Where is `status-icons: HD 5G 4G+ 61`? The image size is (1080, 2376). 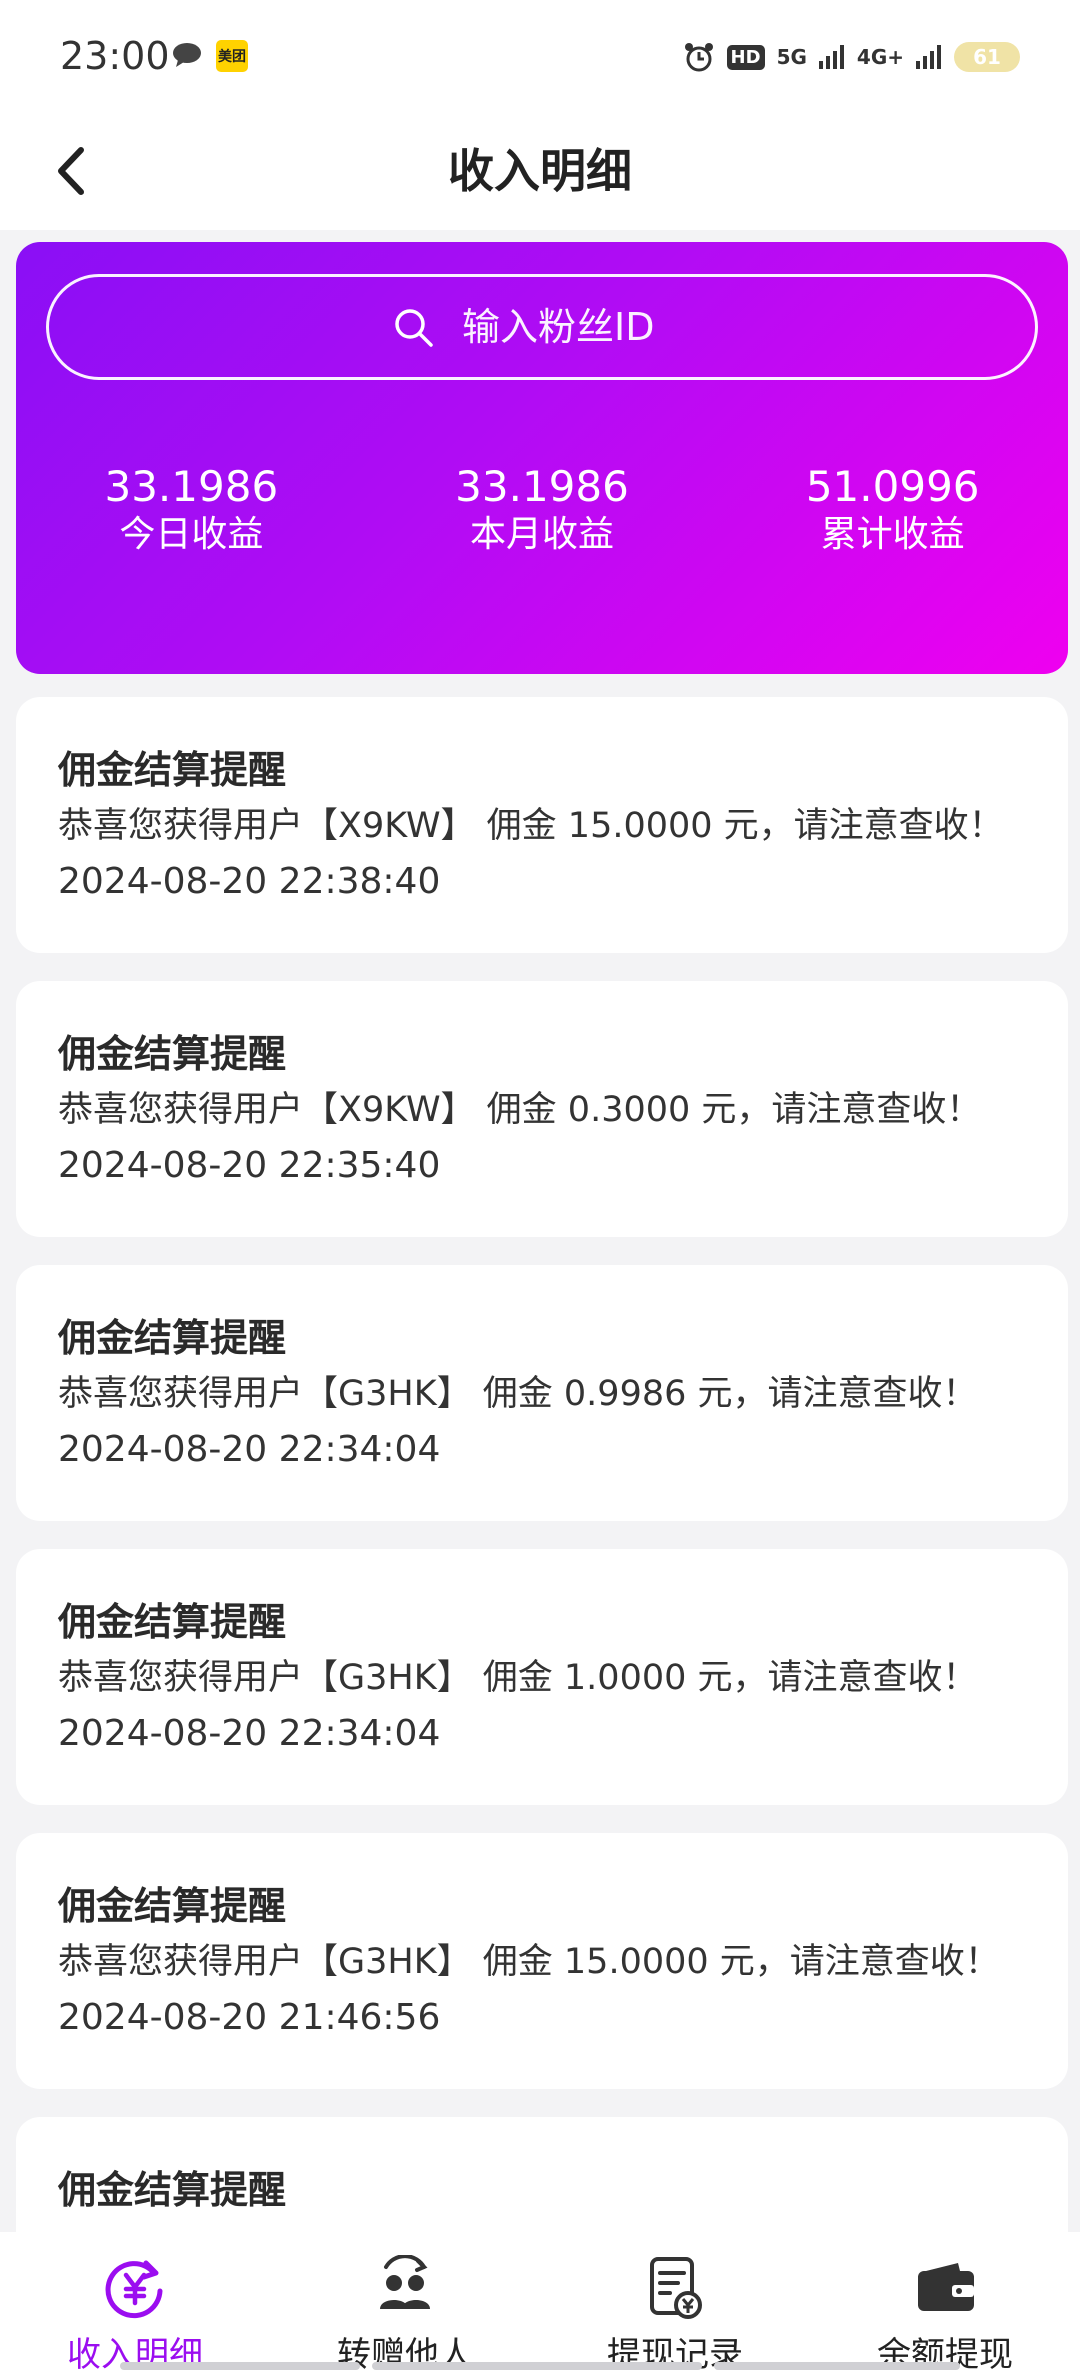 status-icons: HD 5G 4G+ 61 is located at coordinates (851, 57).